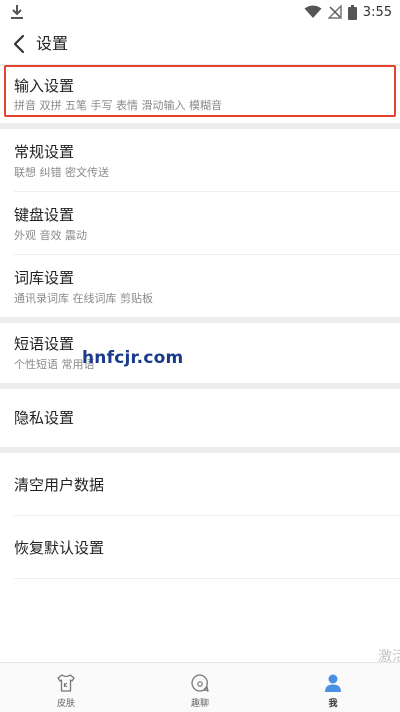  Describe the element at coordinates (200, 160) in the screenshot. I see `settings-item-general: 常规设置 联想 纠错 密文传送` at that location.